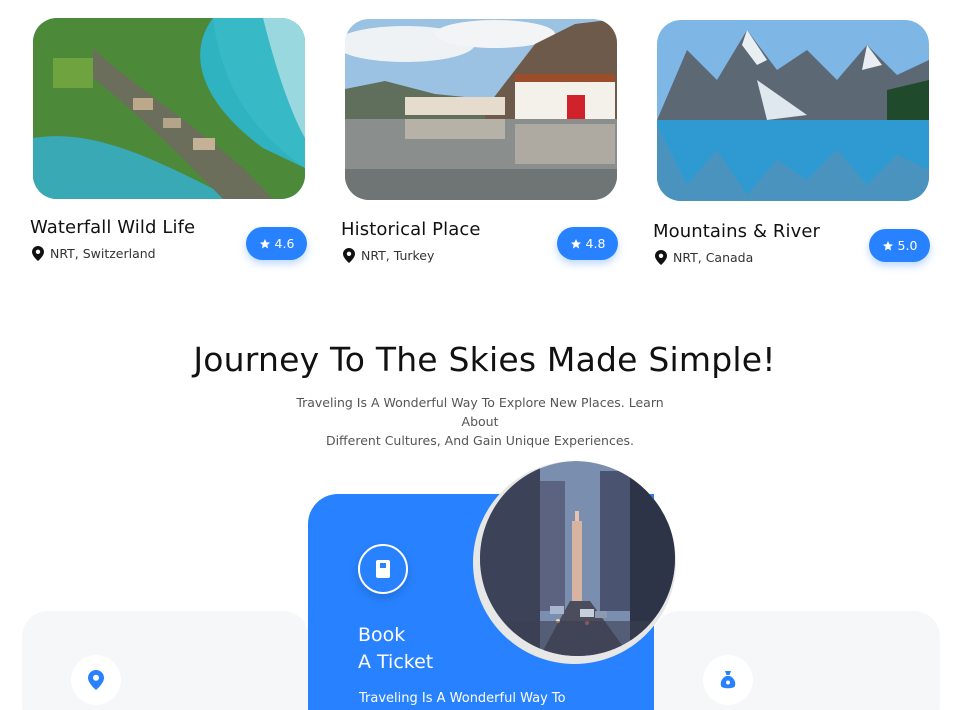 This screenshot has height=710, width=969. I want to click on location-text: NRT, Turkey, so click(398, 255).